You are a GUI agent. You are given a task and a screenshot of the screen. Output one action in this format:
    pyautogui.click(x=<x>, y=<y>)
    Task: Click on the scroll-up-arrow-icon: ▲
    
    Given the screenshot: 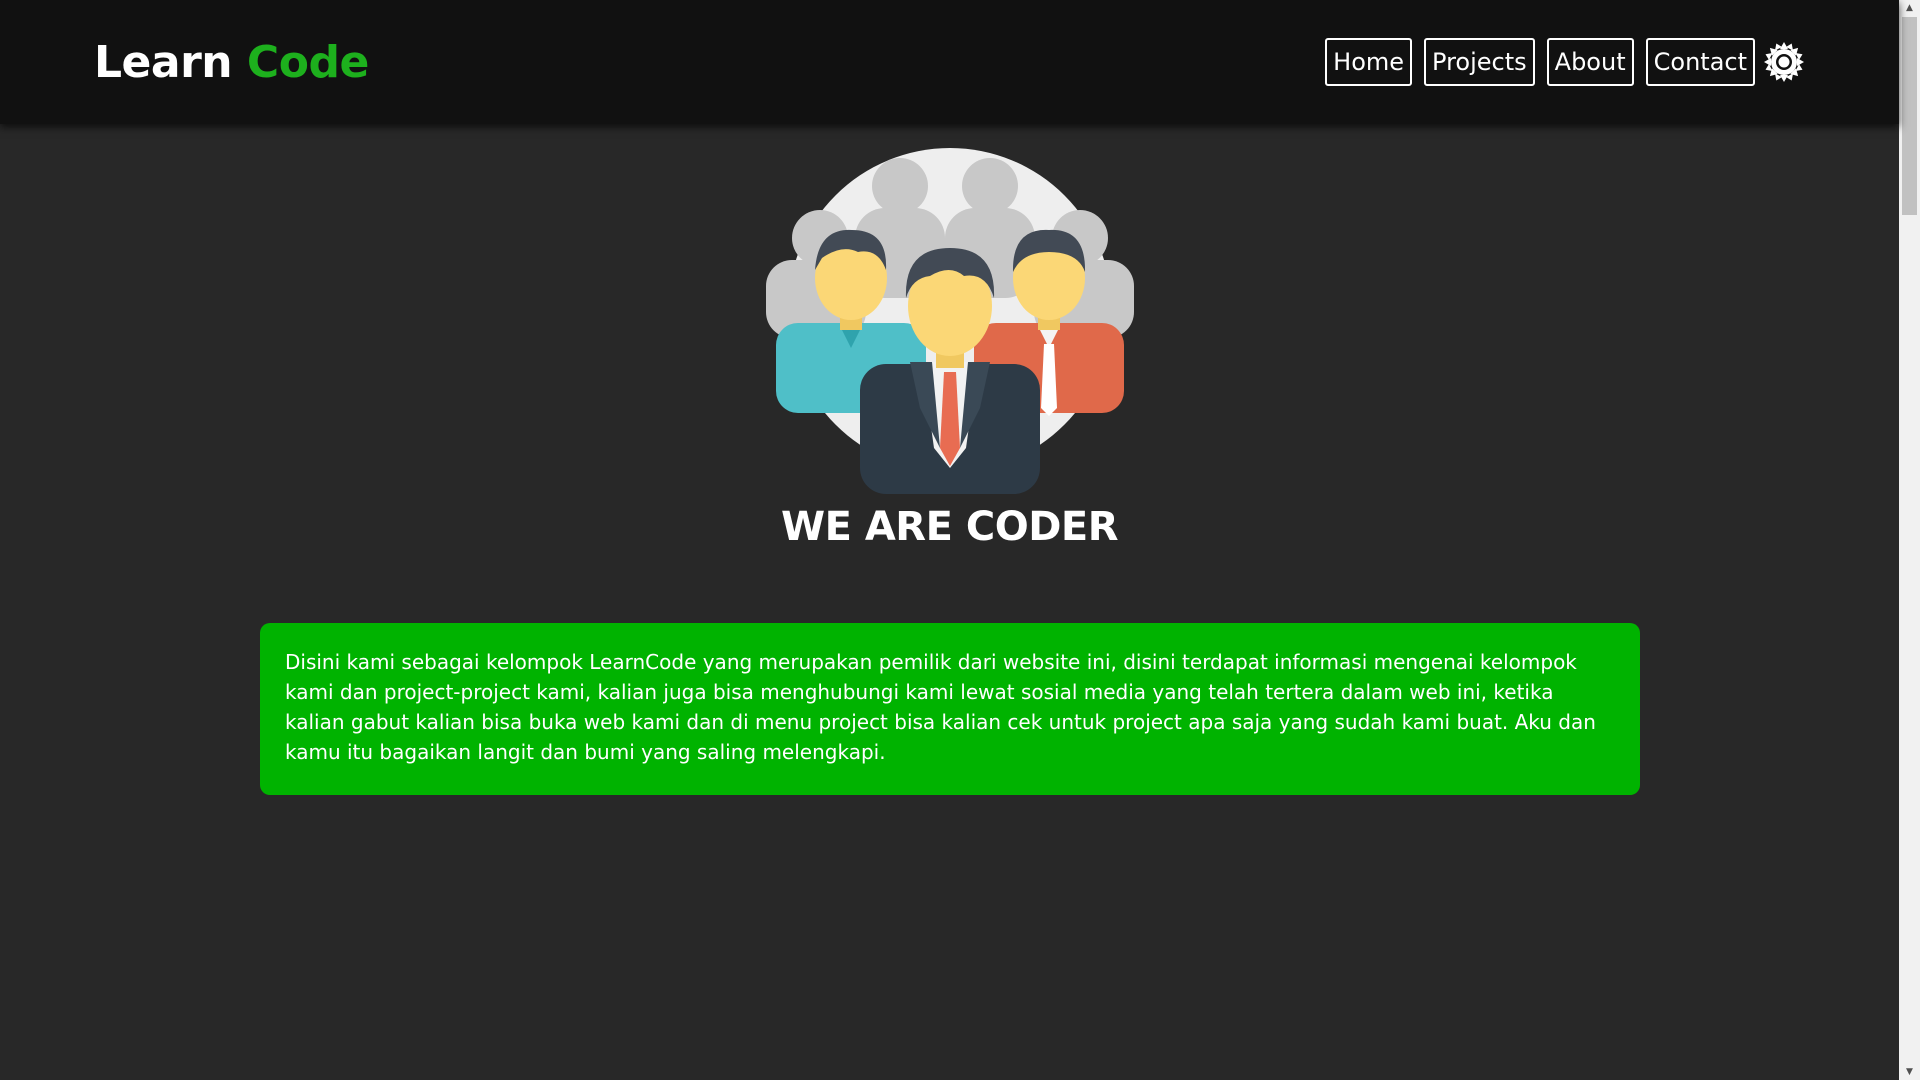 What is the action you would take?
    pyautogui.click(x=1909, y=8)
    